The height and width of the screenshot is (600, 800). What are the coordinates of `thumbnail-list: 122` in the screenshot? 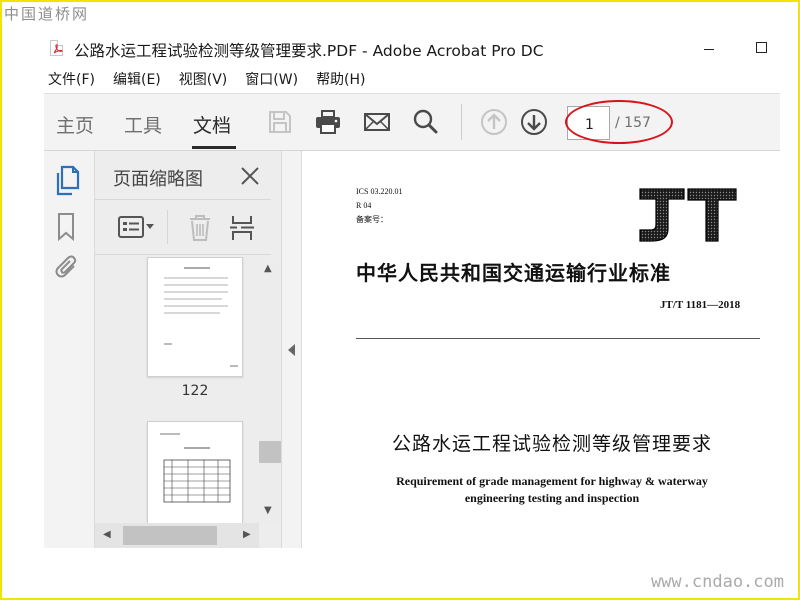 It's located at (177, 390).